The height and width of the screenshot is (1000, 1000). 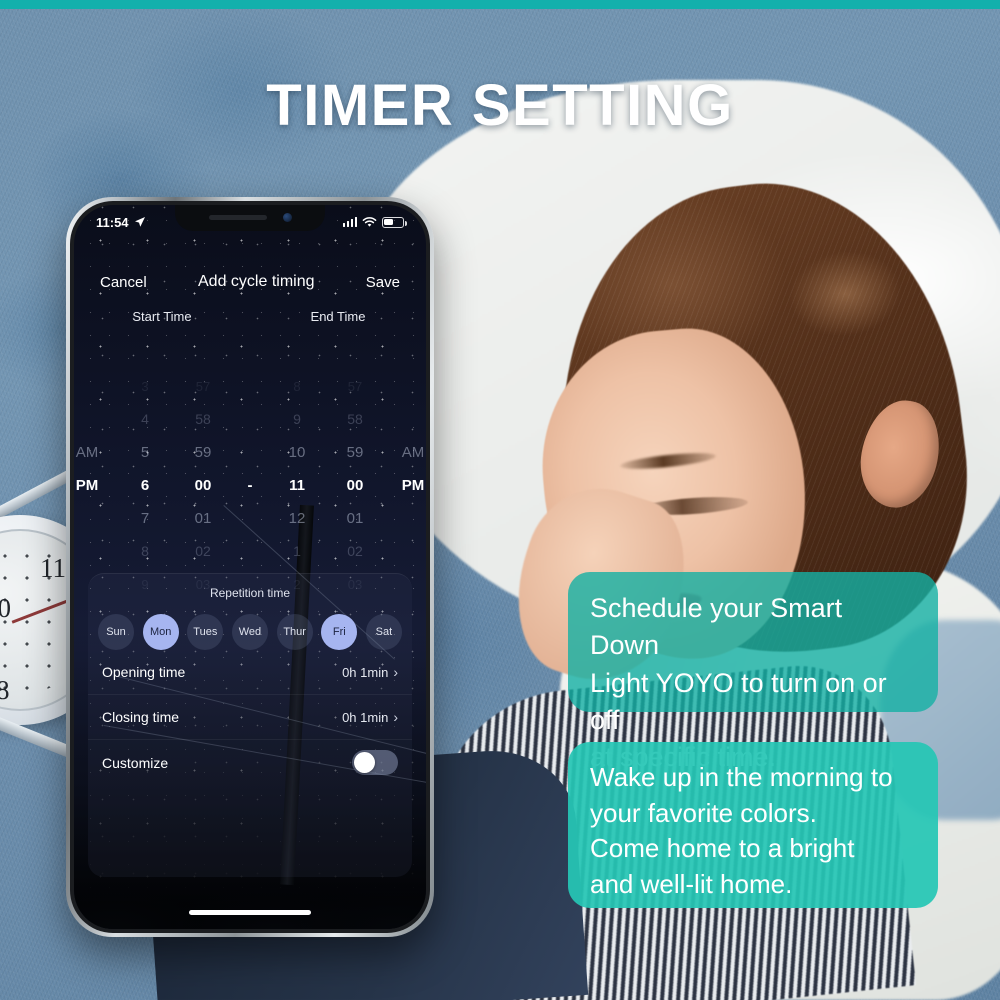 I want to click on day-selector: Sun Mon Tues Wed Thur Fri Sat, so click(x=250, y=625).